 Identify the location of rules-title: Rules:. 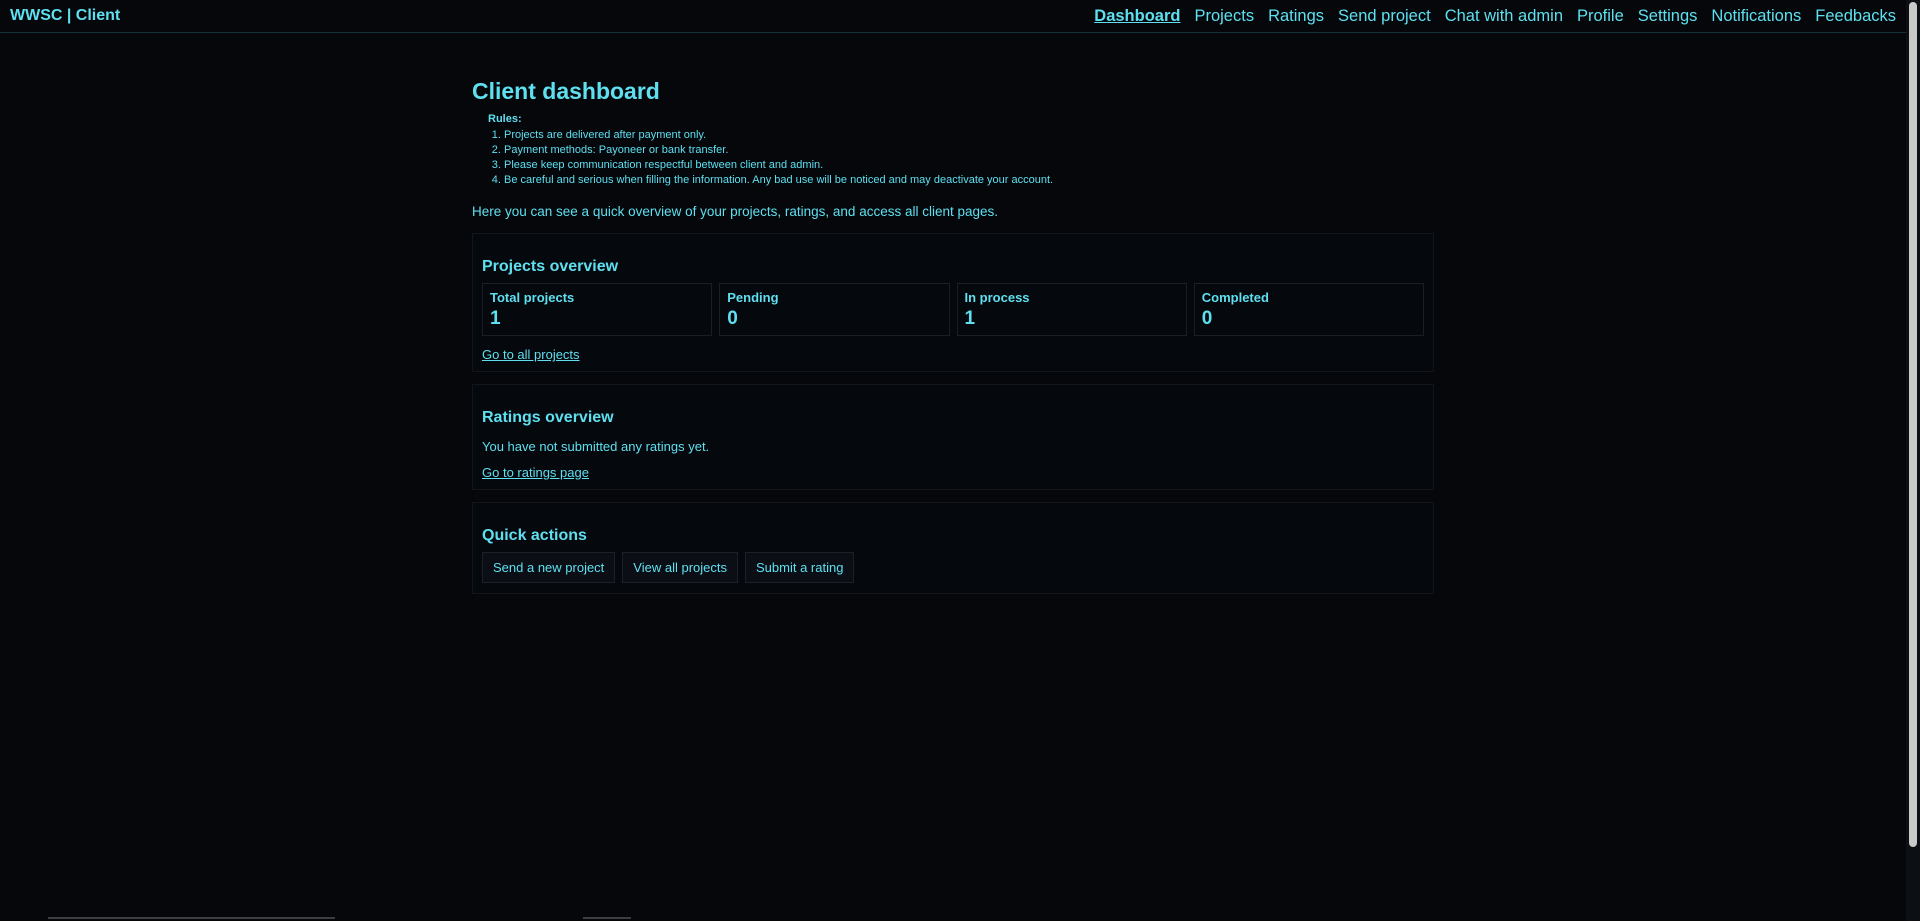
(505, 119).